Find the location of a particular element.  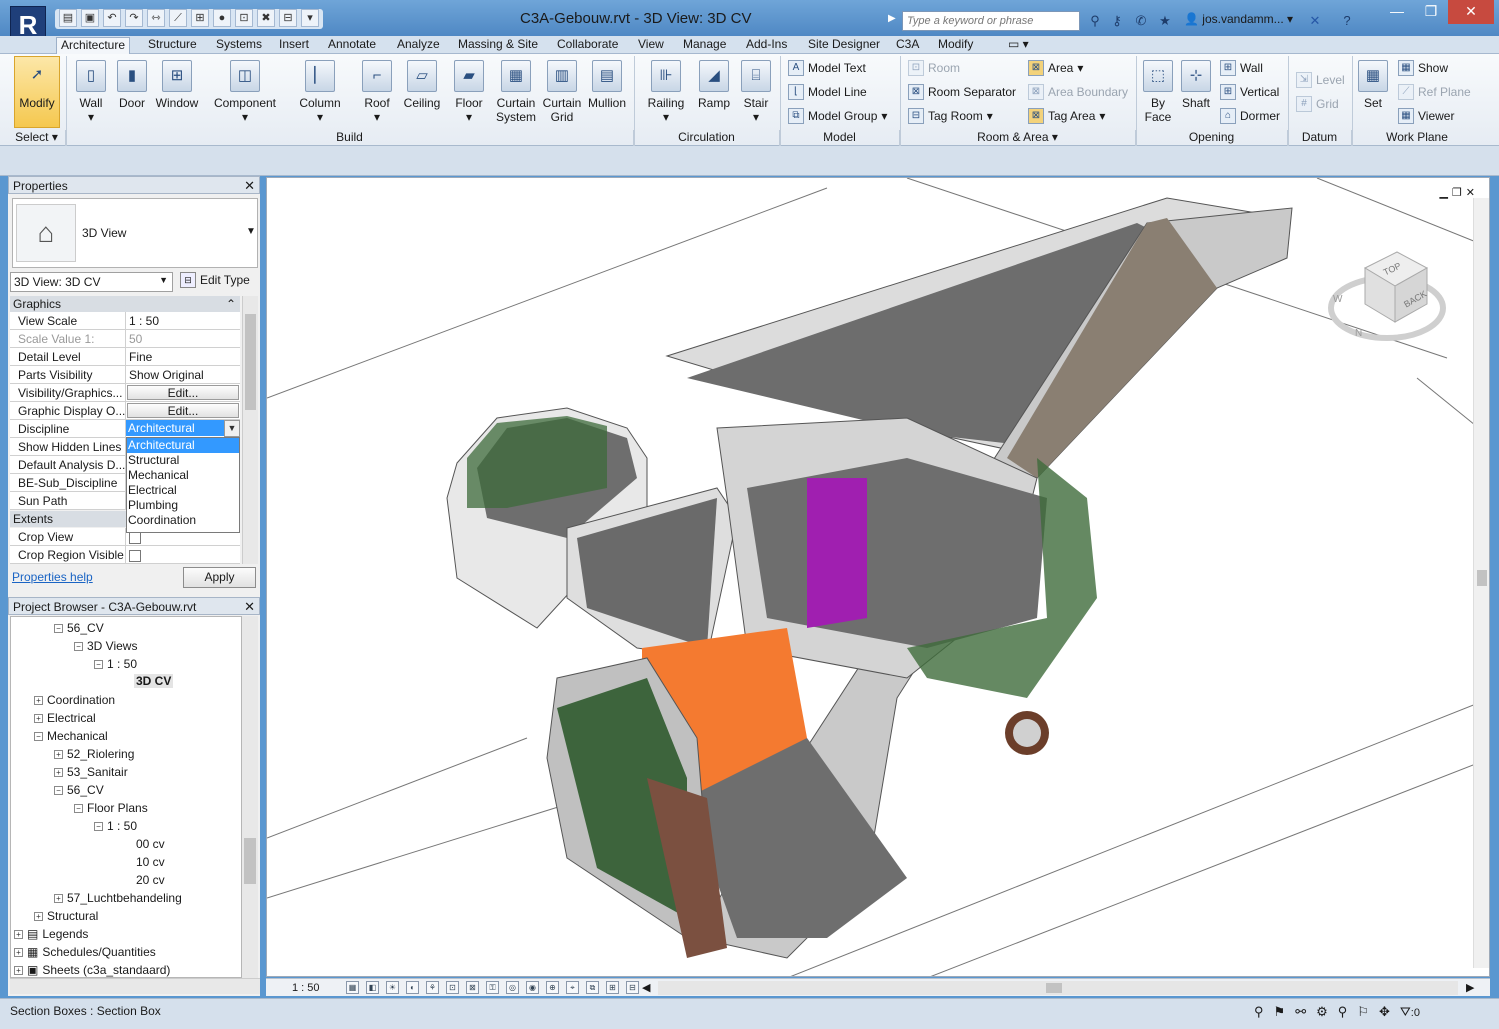

maximize-button: ❐ is located at coordinates (1431, 12).